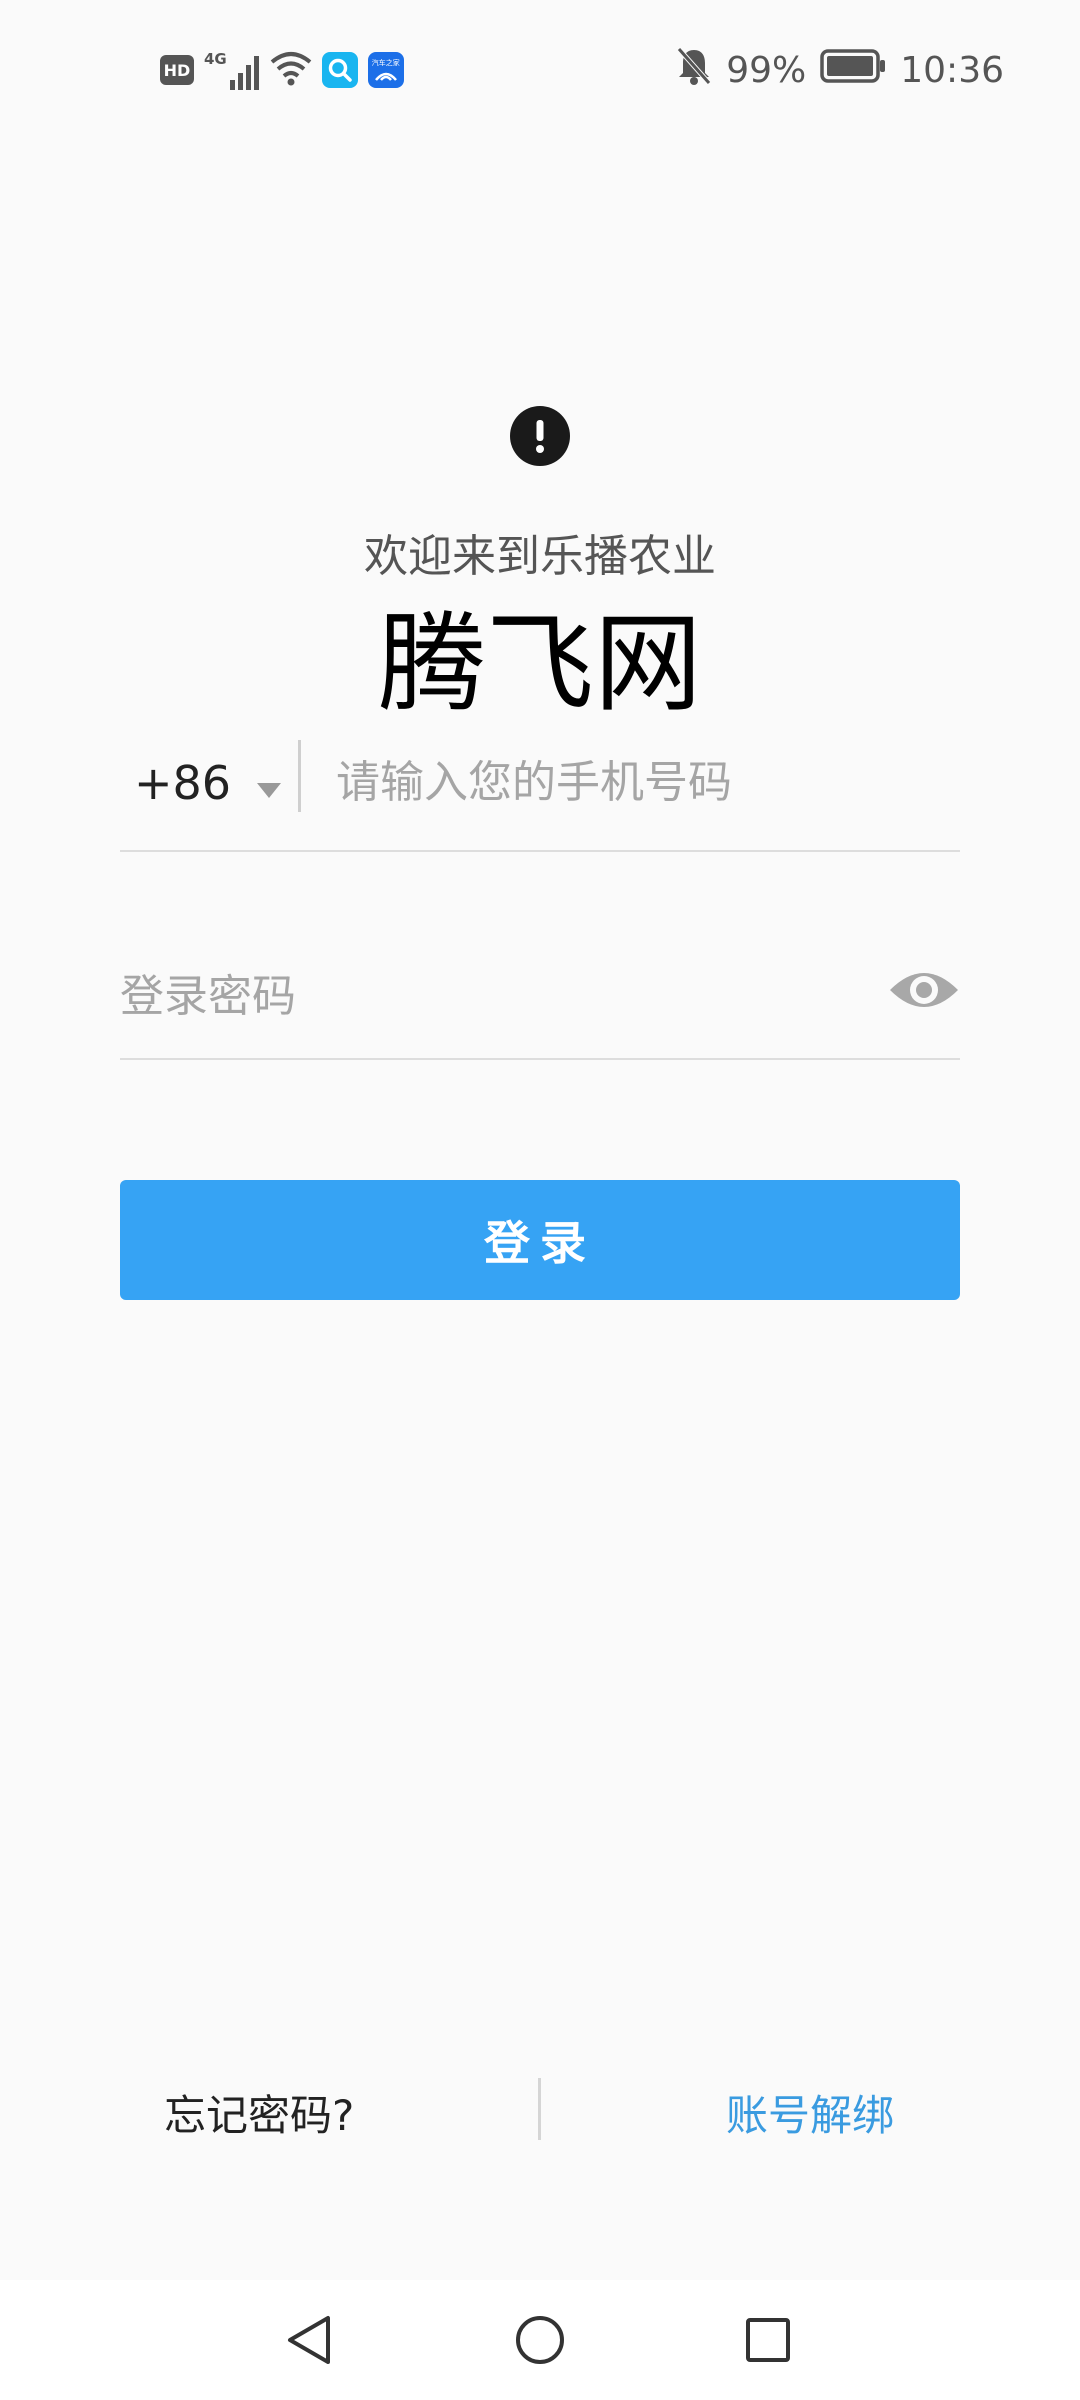 Image resolution: width=1080 pixels, height=2400 pixels. I want to click on status-bar: HD 4G 汽车之家 99% 10:36, so click(540, 68).